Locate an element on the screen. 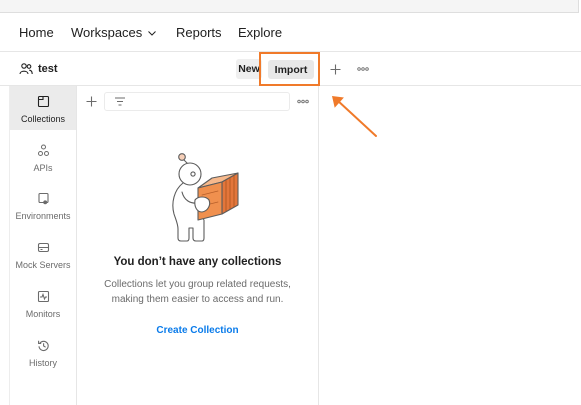 The width and height of the screenshot is (581, 405). nav-workspaces: Workspaces is located at coordinates (114, 33).